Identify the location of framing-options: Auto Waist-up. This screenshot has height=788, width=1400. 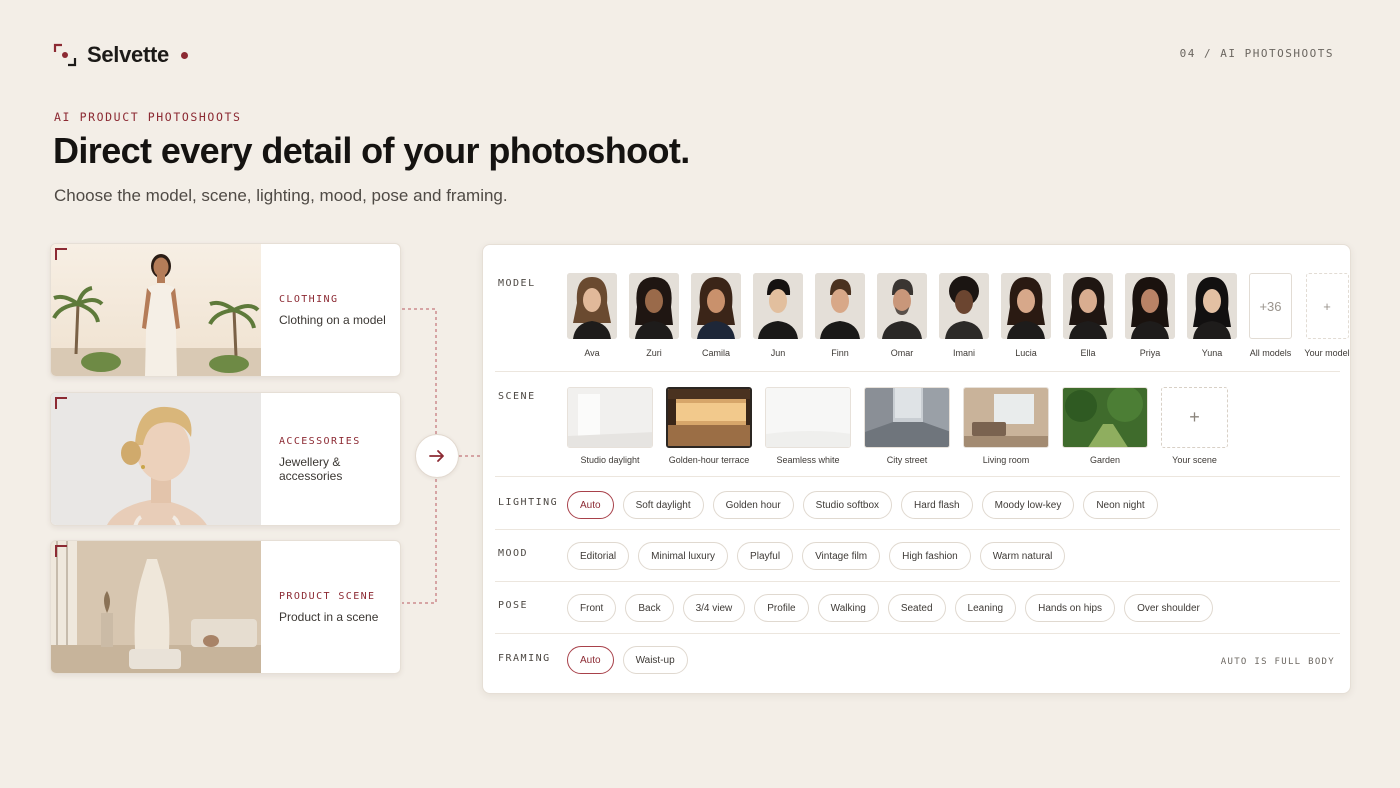
(627, 660).